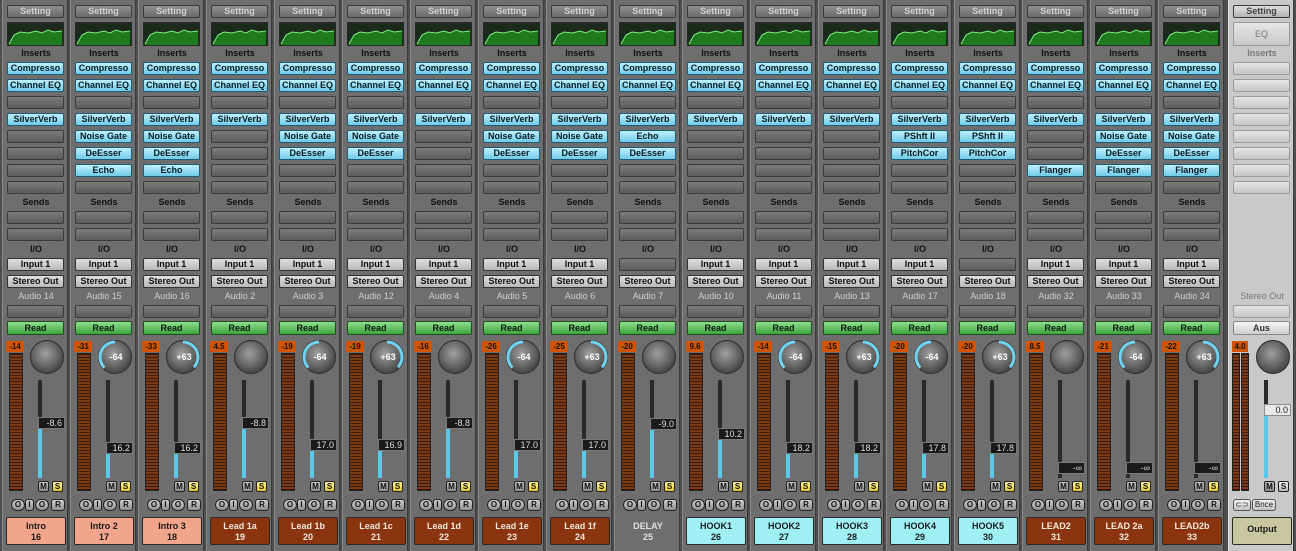  I want to click on insert-plugin-slot: Flanger, so click(1191, 170).